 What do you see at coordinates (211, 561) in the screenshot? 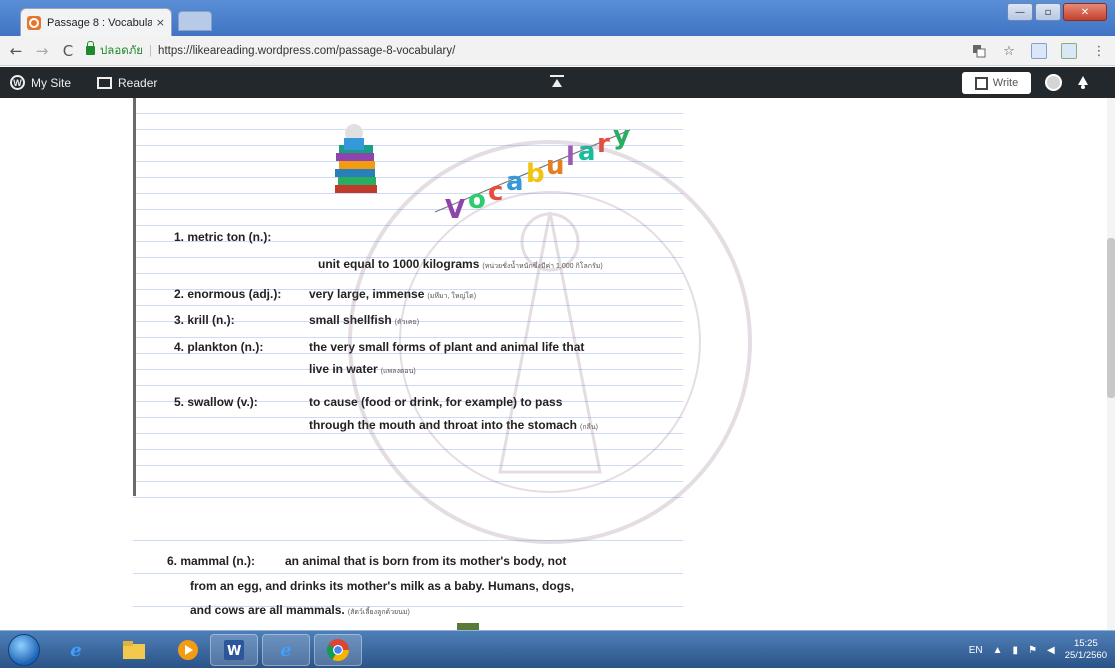
I see `term-6: 6. mammal (n.):` at bounding box center [211, 561].